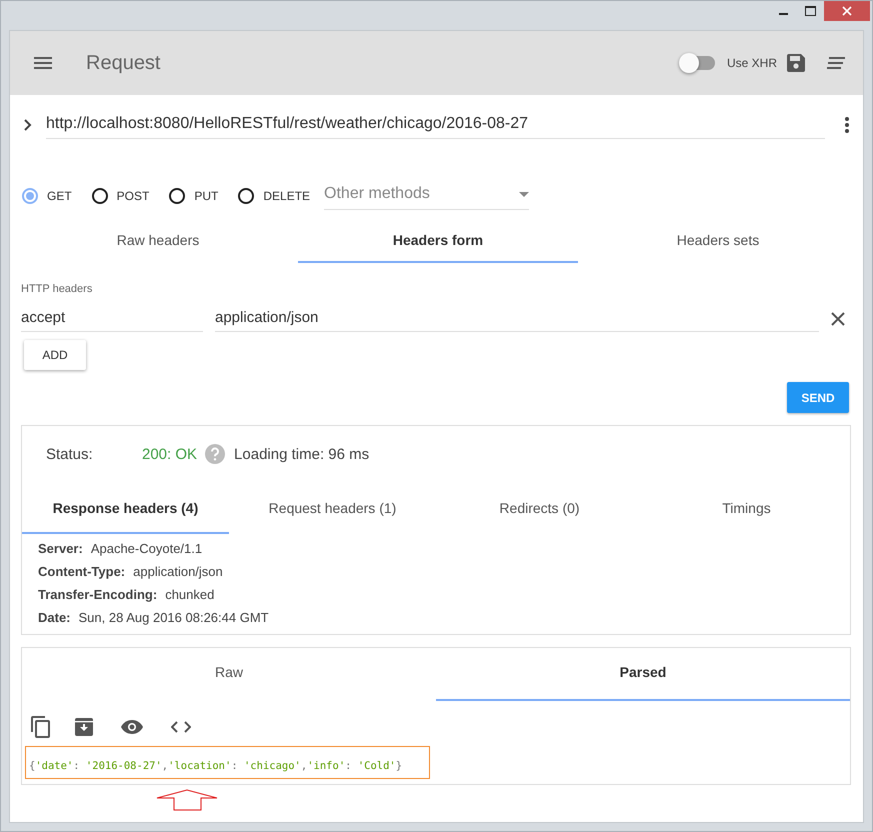  I want to click on tab: Headers form, so click(438, 241).